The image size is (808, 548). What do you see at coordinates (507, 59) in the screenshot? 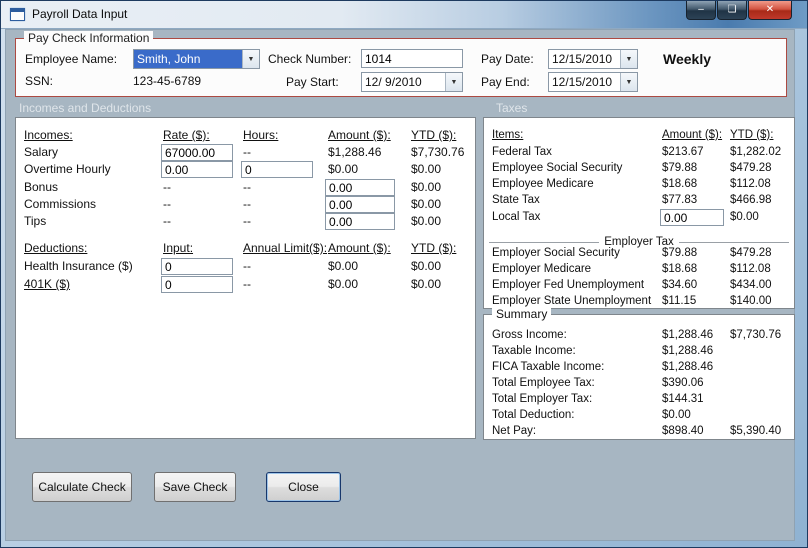
I see `pay-date-label: Pay Date:` at bounding box center [507, 59].